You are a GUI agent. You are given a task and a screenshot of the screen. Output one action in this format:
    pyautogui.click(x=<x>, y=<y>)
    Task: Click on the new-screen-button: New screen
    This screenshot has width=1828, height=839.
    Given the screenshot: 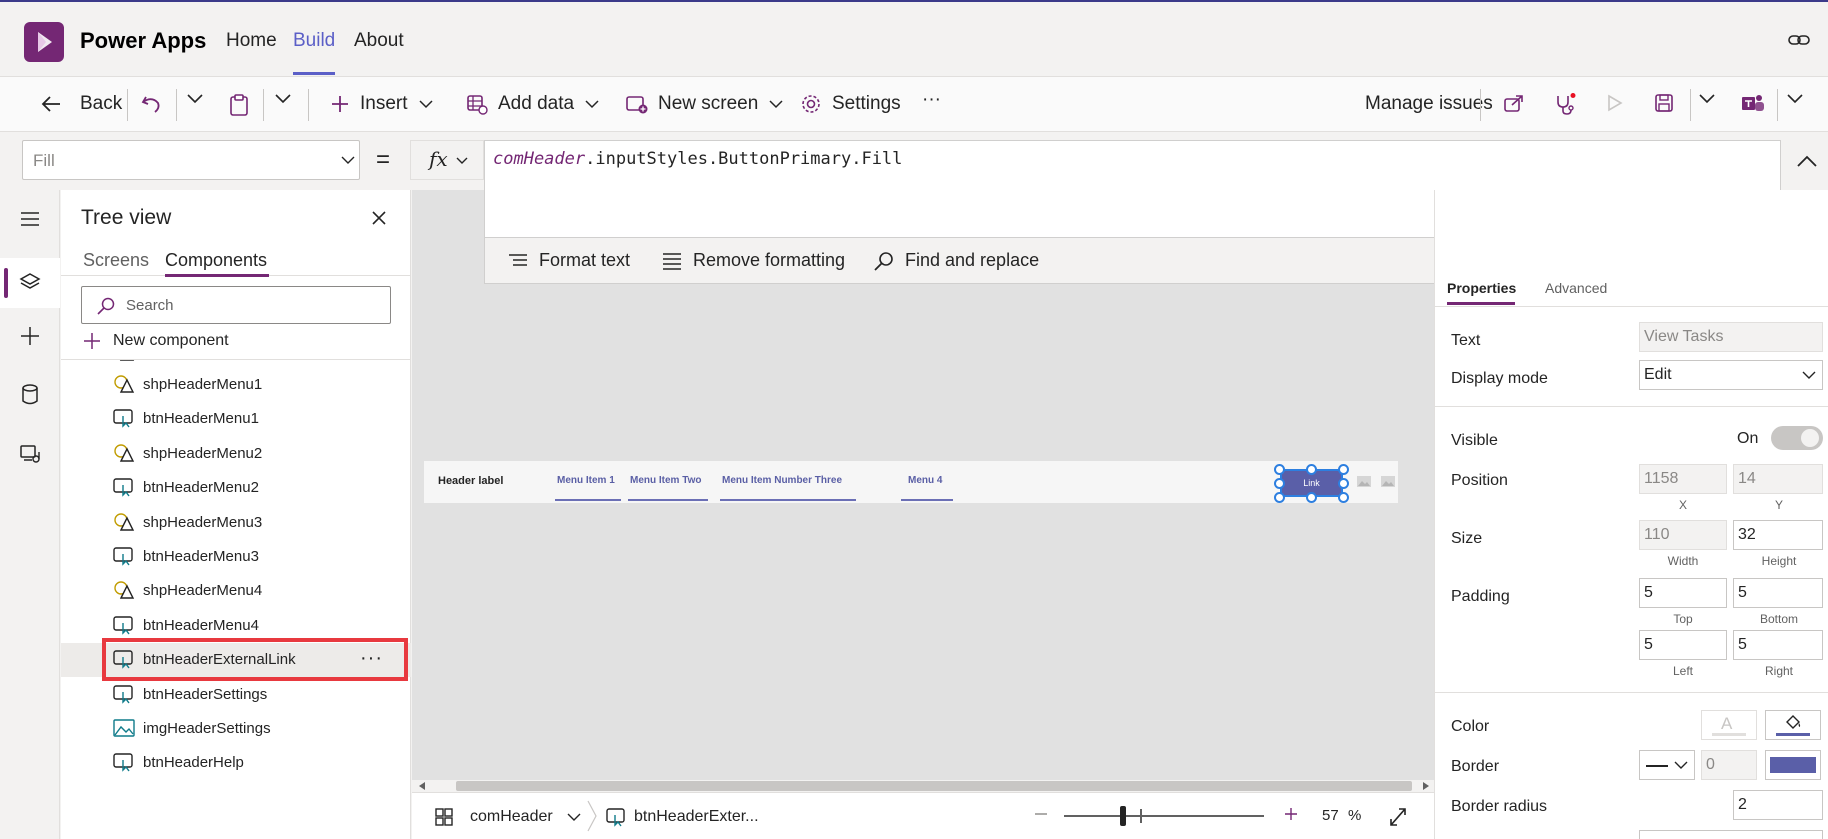 What is the action you would take?
    pyautogui.click(x=705, y=104)
    